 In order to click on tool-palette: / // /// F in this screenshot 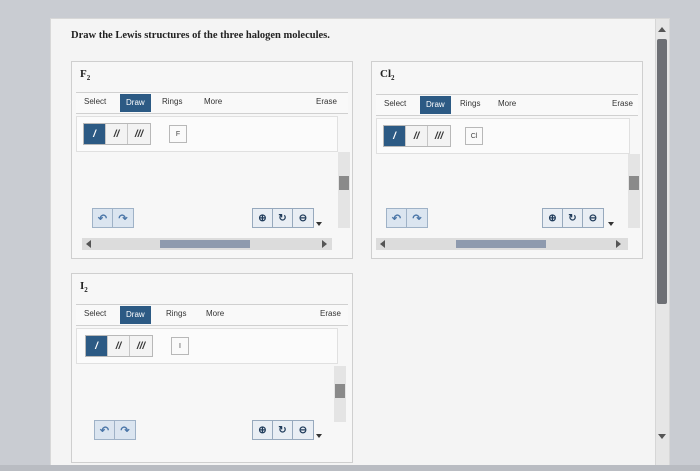, I will do `click(207, 134)`.